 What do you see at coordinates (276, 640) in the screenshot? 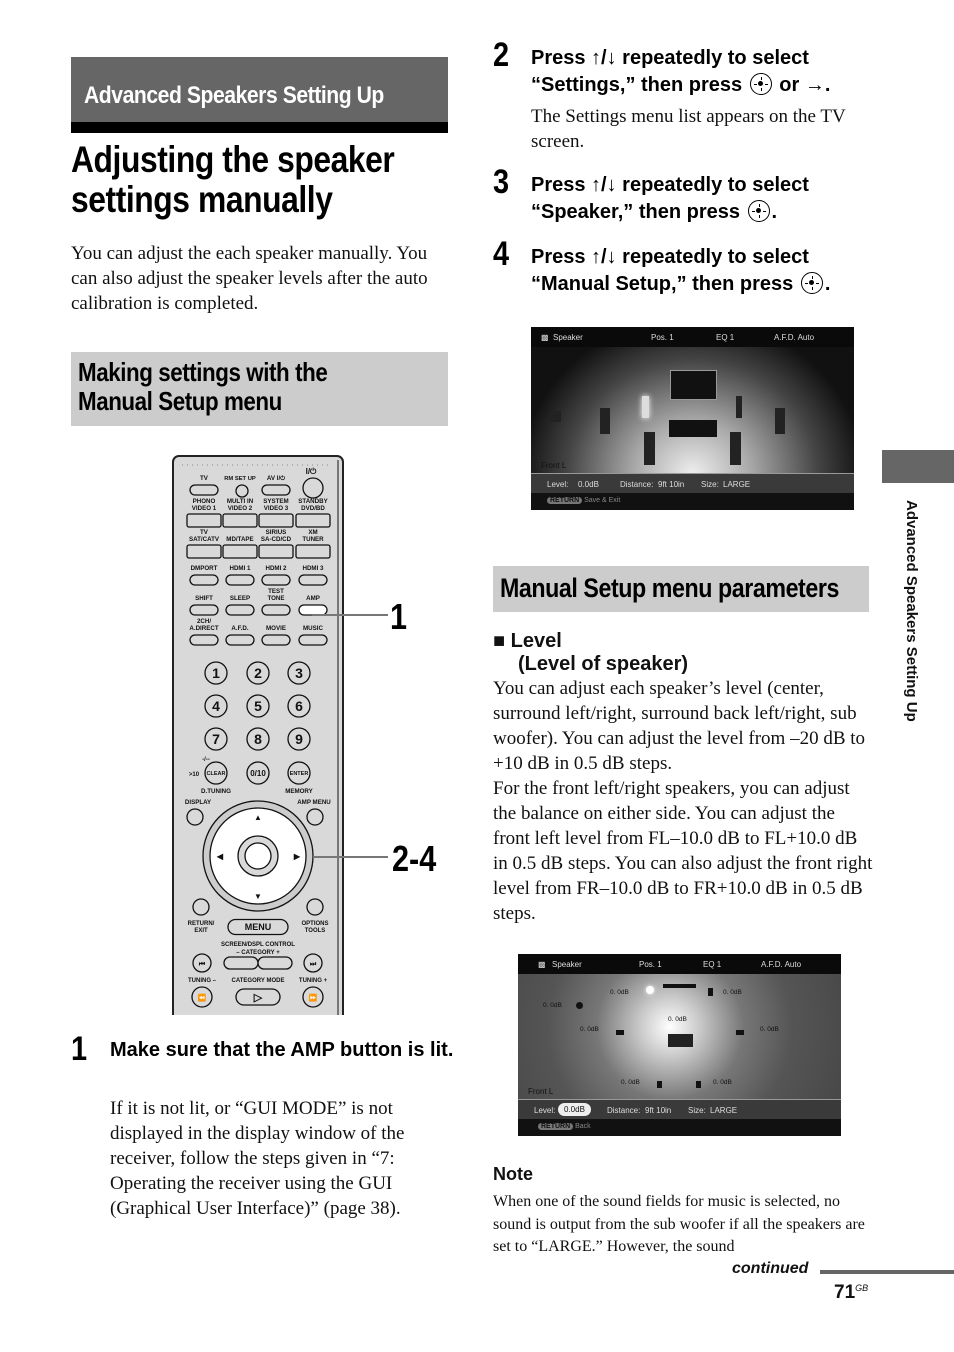
I see `movie-button` at bounding box center [276, 640].